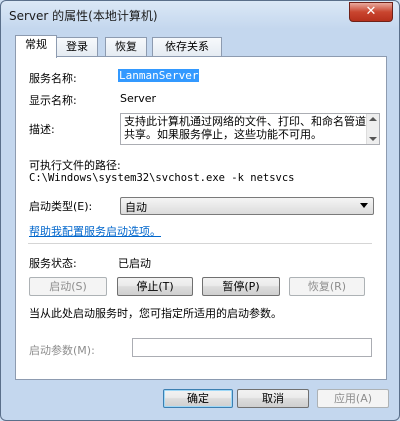 The image size is (400, 421). Describe the element at coordinates (241, 286) in the screenshot. I see `pause-button: 暂停(P)` at that location.